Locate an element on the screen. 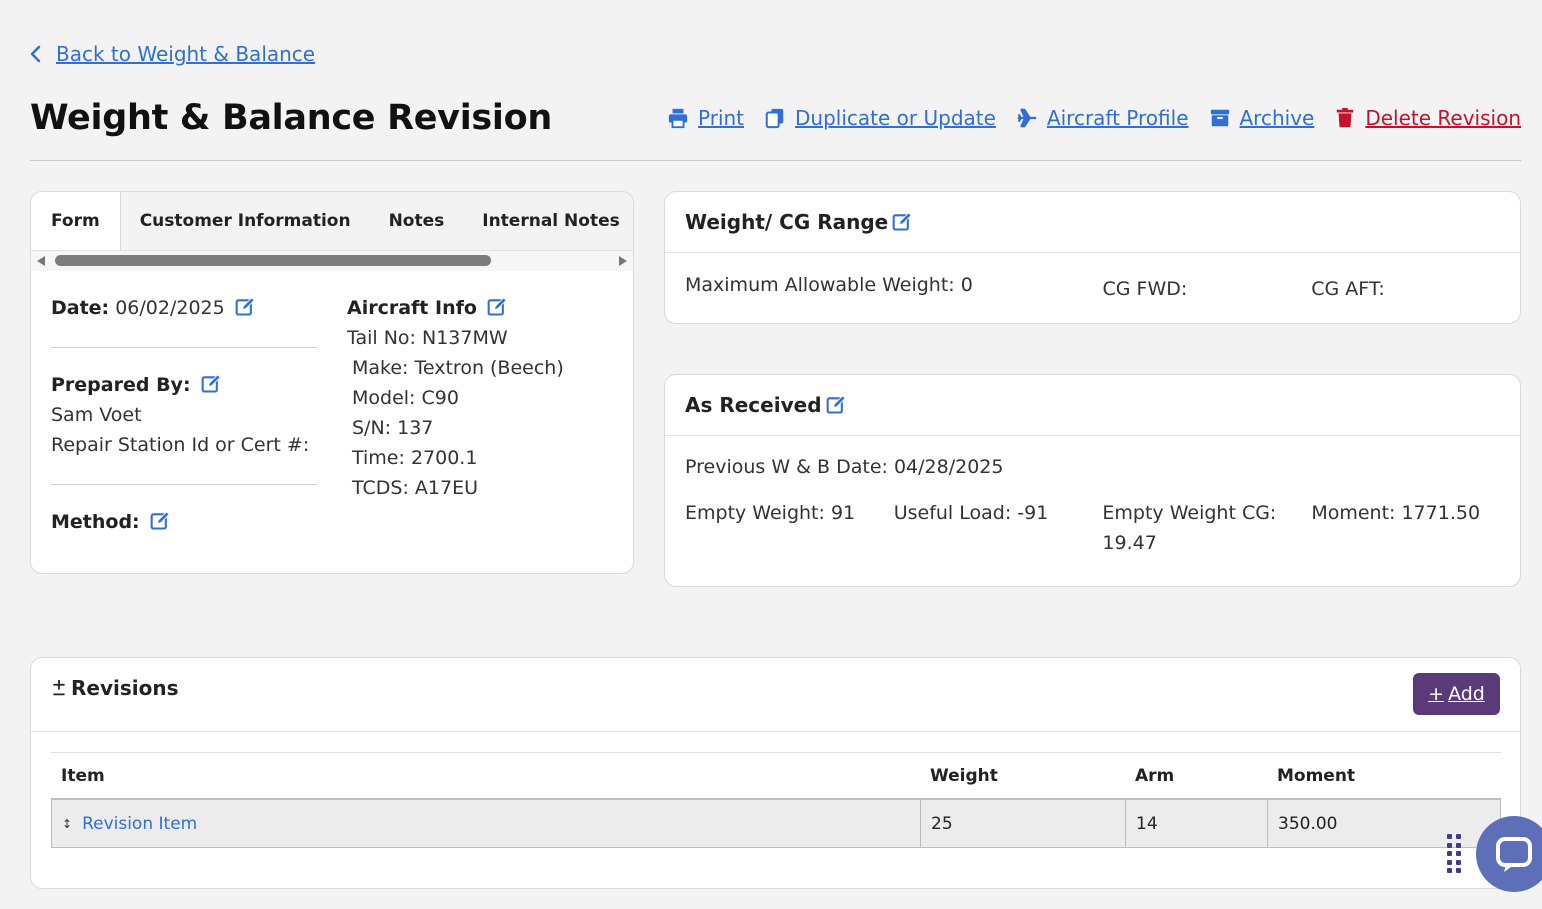  revisions-header: Revisions + Add is located at coordinates (775, 695).